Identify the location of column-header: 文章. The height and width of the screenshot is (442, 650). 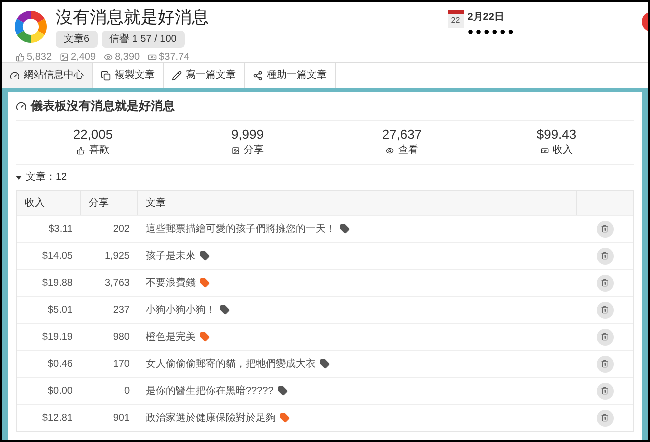
(357, 203).